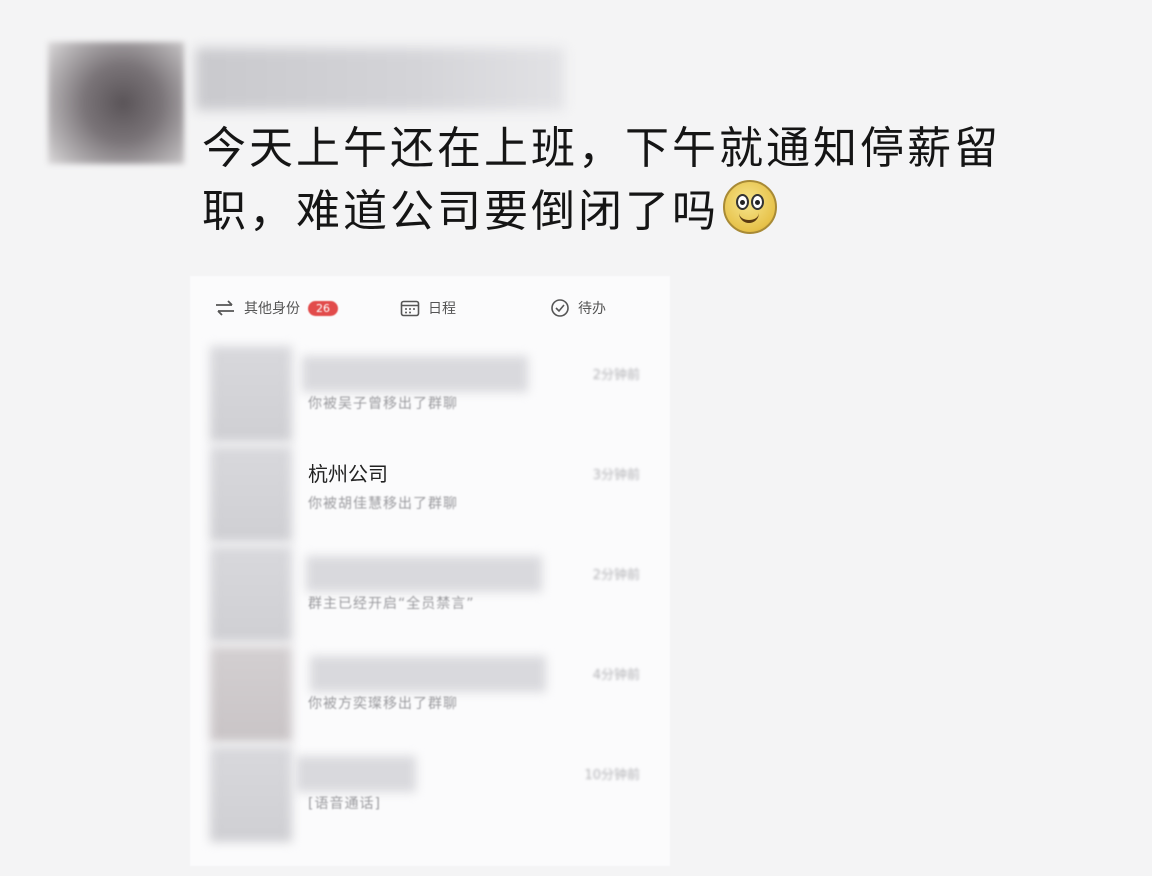  I want to click on chat-row: 杭州公司 你被胡佳慧移出了群聊 3分钟前, so click(430, 494).